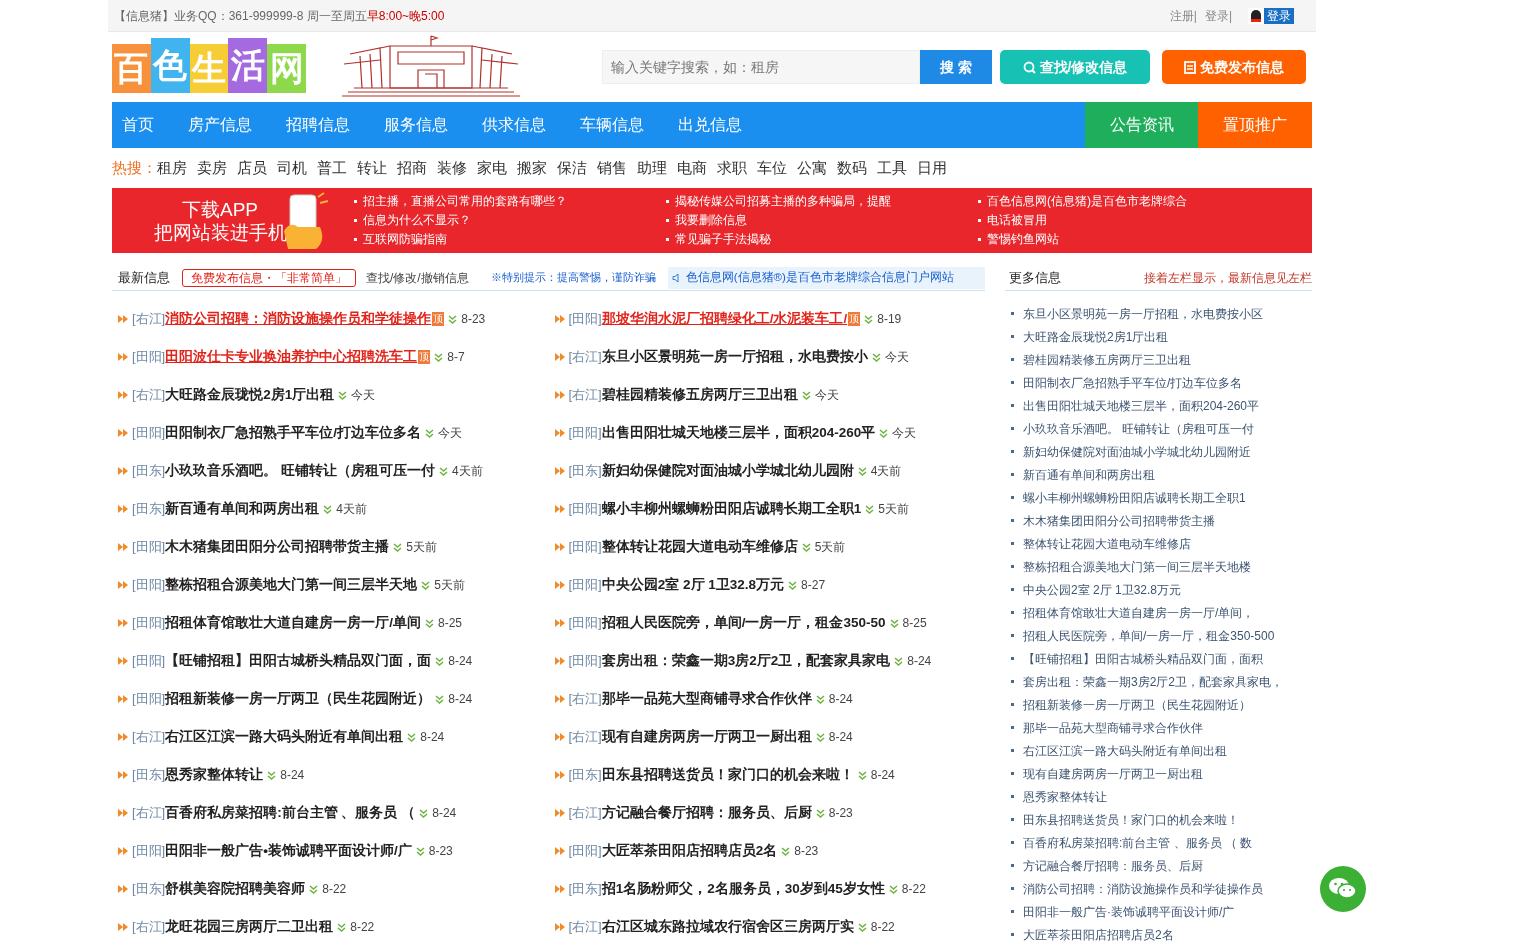 The image size is (1516, 945). Describe the element at coordinates (1161, 497) in the screenshot. I see `more-info-link: 螺小丰柳州螺蛳粉田阳店诚聘长期工全职1` at that location.